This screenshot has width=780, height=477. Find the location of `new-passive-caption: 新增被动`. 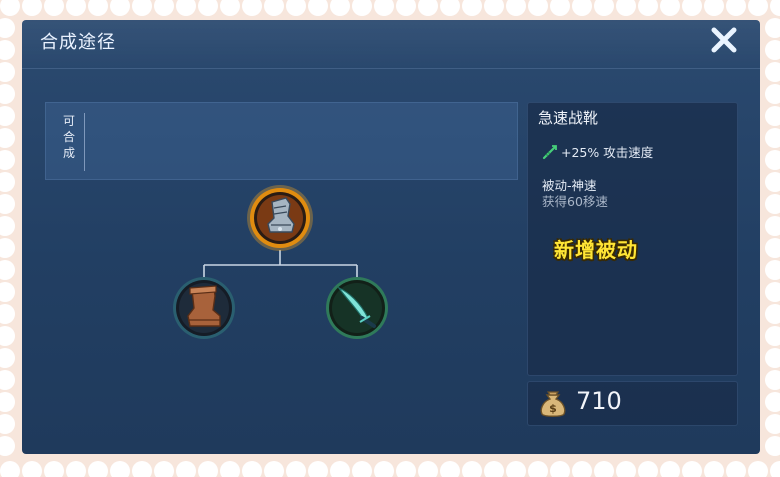

new-passive-caption: 新增被动 is located at coordinates (596, 250).